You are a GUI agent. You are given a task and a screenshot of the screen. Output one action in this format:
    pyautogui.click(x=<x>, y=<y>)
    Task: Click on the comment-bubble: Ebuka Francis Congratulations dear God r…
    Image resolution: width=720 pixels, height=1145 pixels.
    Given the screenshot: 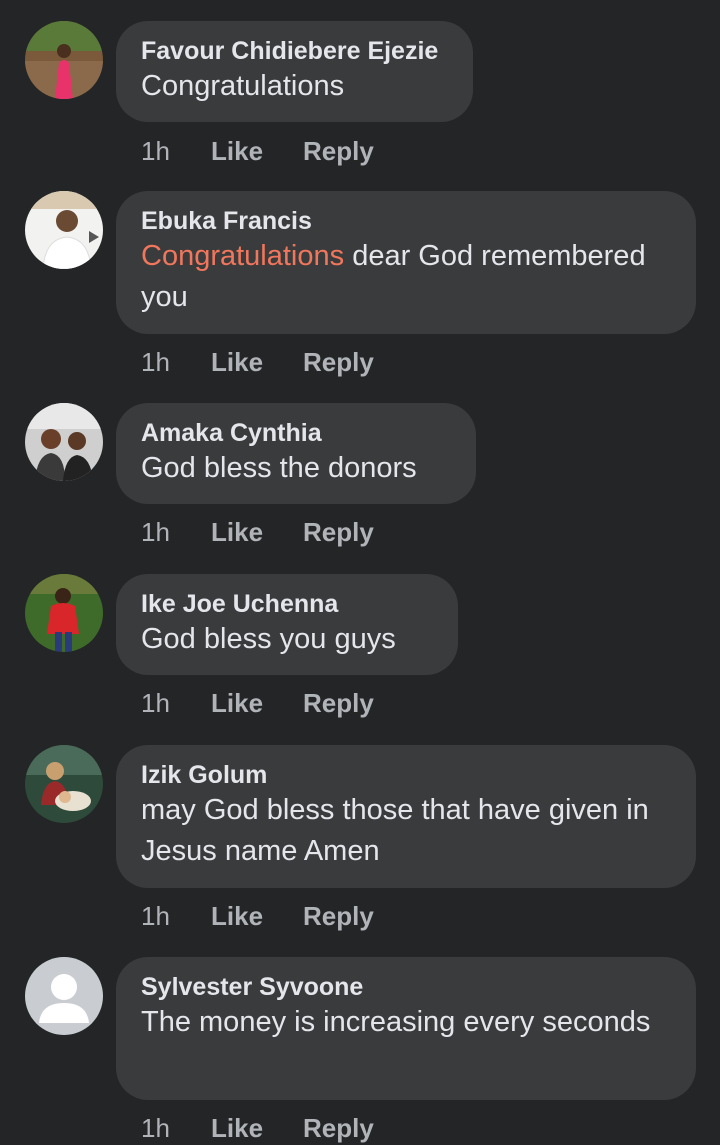 What is the action you would take?
    pyautogui.click(x=406, y=262)
    